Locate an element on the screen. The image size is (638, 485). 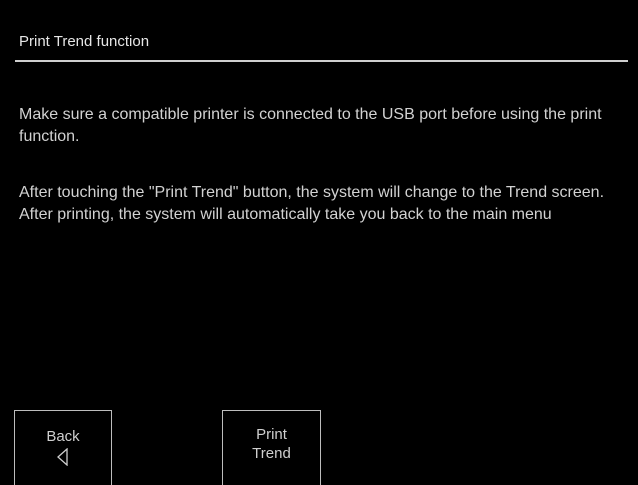
print-trend-label-line2: Trend is located at coordinates (271, 453).